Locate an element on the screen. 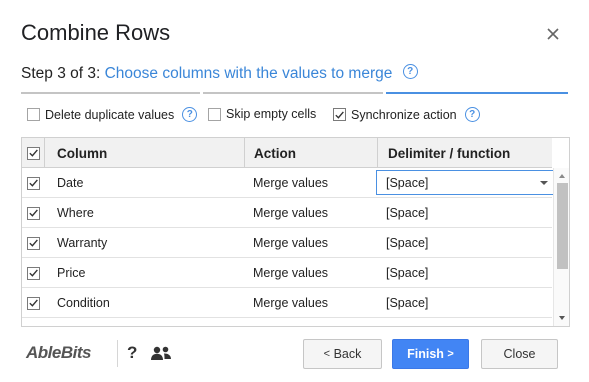  scrollbar-thumb is located at coordinates (562, 226).